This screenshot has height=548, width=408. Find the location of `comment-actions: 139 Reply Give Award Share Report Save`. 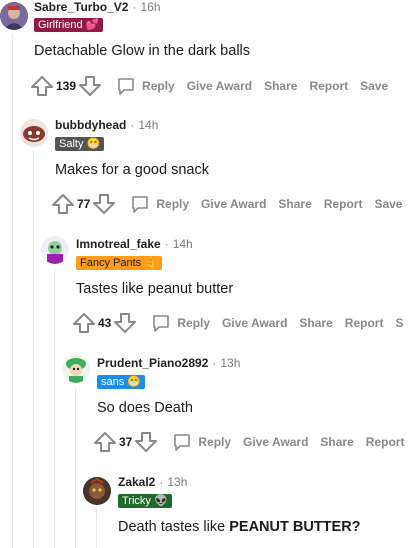

comment-actions: 139 Reply Give Award Share Report Save is located at coordinates (209, 86).